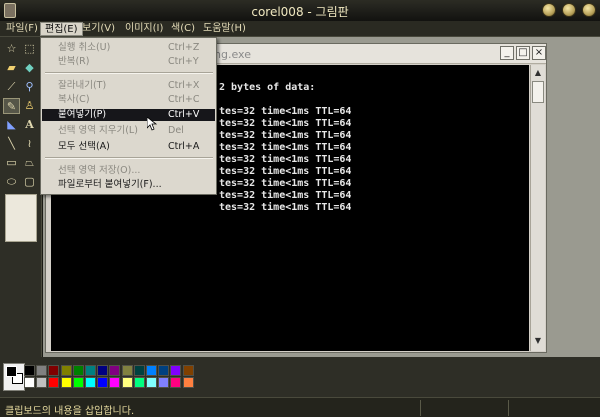 Image resolution: width=600 pixels, height=417 pixels. Describe the element at coordinates (11, 182) in the screenshot. I see `ellipse-icon: ⬭` at that location.